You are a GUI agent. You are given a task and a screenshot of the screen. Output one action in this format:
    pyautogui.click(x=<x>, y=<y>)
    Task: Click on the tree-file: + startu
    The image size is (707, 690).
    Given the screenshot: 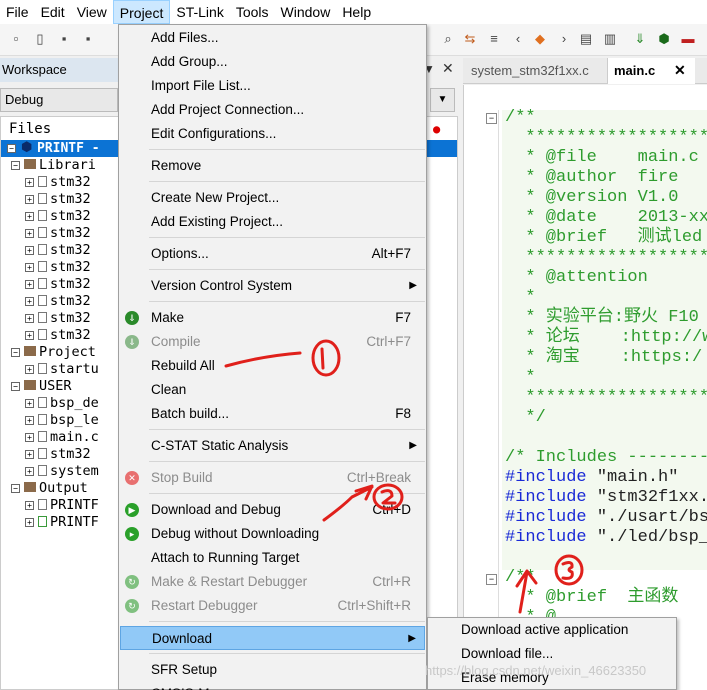 What is the action you would take?
    pyautogui.click(x=62, y=369)
    